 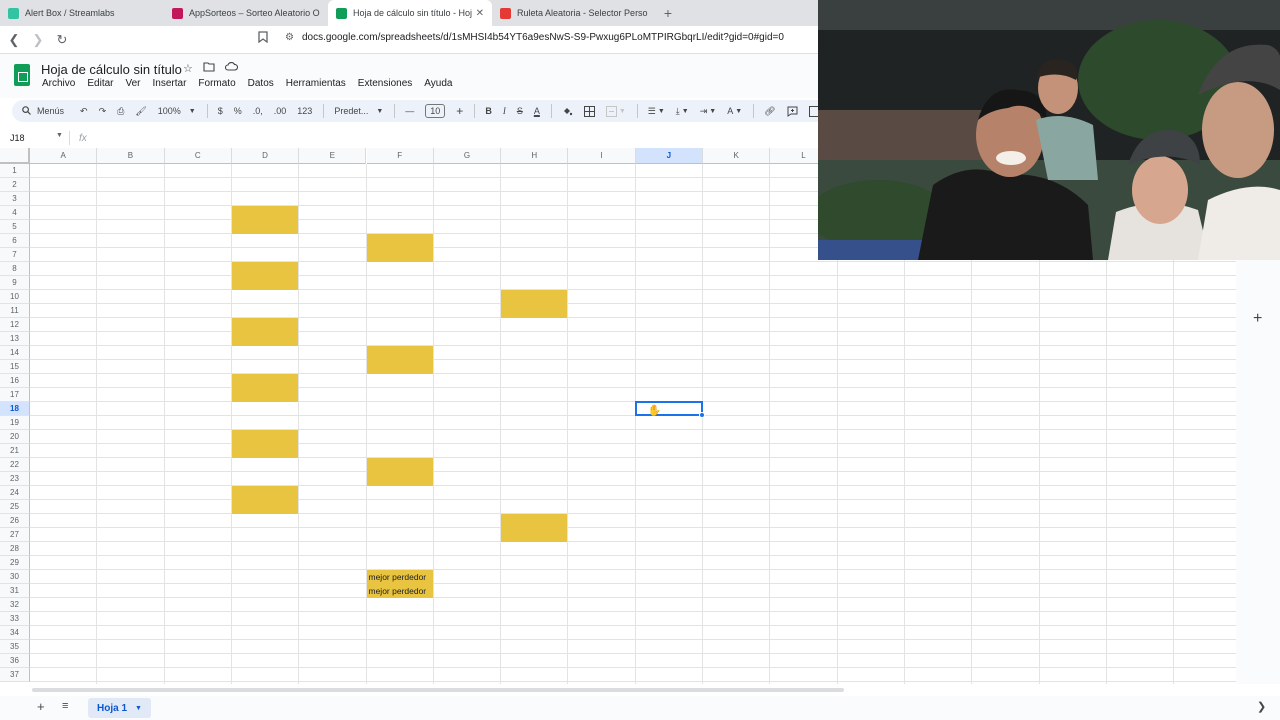 I want to click on active-cell-selection, so click(x=668, y=408).